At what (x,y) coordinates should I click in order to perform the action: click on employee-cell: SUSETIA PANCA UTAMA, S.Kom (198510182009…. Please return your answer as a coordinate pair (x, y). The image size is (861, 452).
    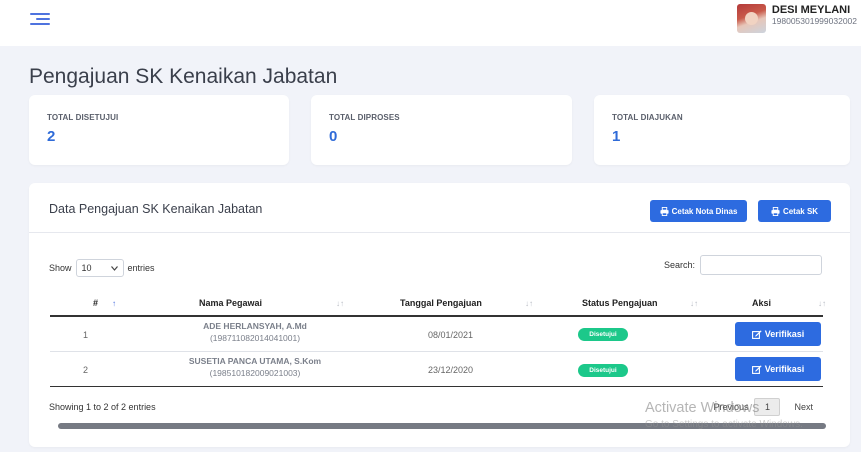
    Looking at the image, I should click on (255, 367).